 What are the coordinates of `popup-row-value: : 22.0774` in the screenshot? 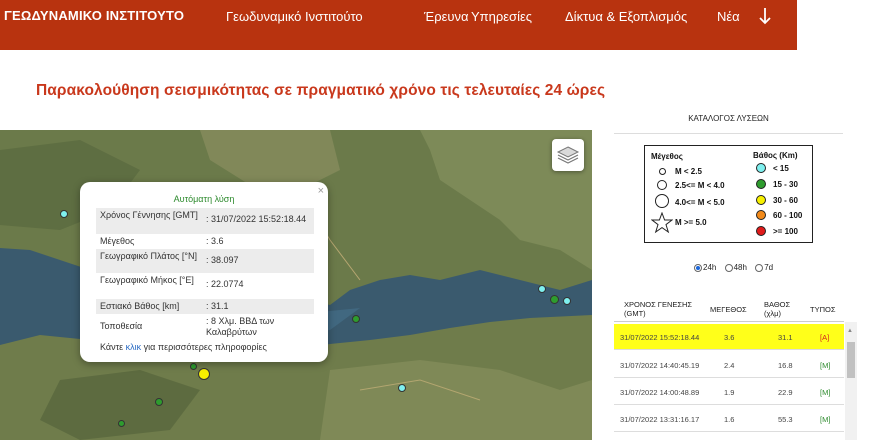 It's located at (225, 284).